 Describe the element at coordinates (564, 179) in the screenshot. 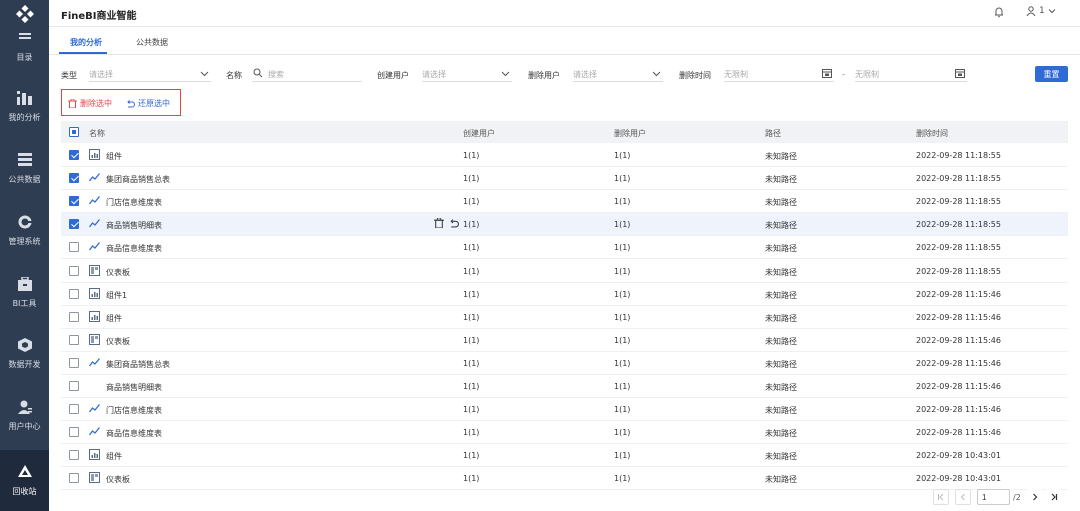

I see `table-row: 集团商品销售总表 1(1) 1(1) 未知路径 2022-09-28 11:18:55` at that location.